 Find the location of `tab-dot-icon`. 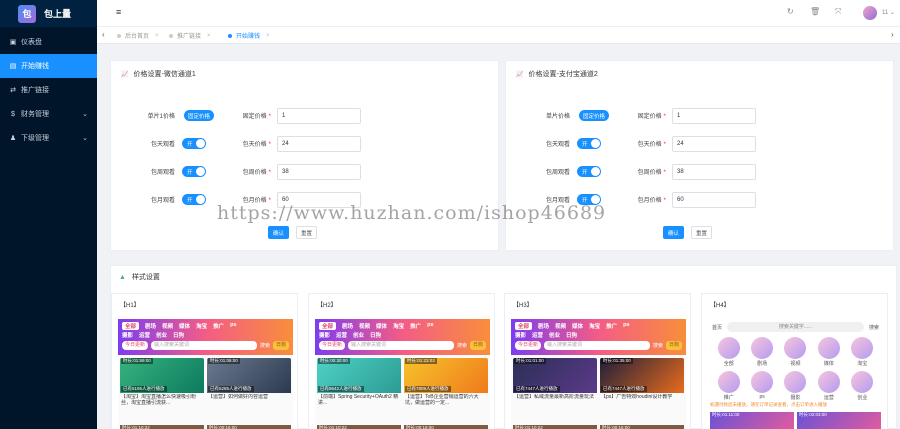

tab-dot-icon is located at coordinates (171, 35).